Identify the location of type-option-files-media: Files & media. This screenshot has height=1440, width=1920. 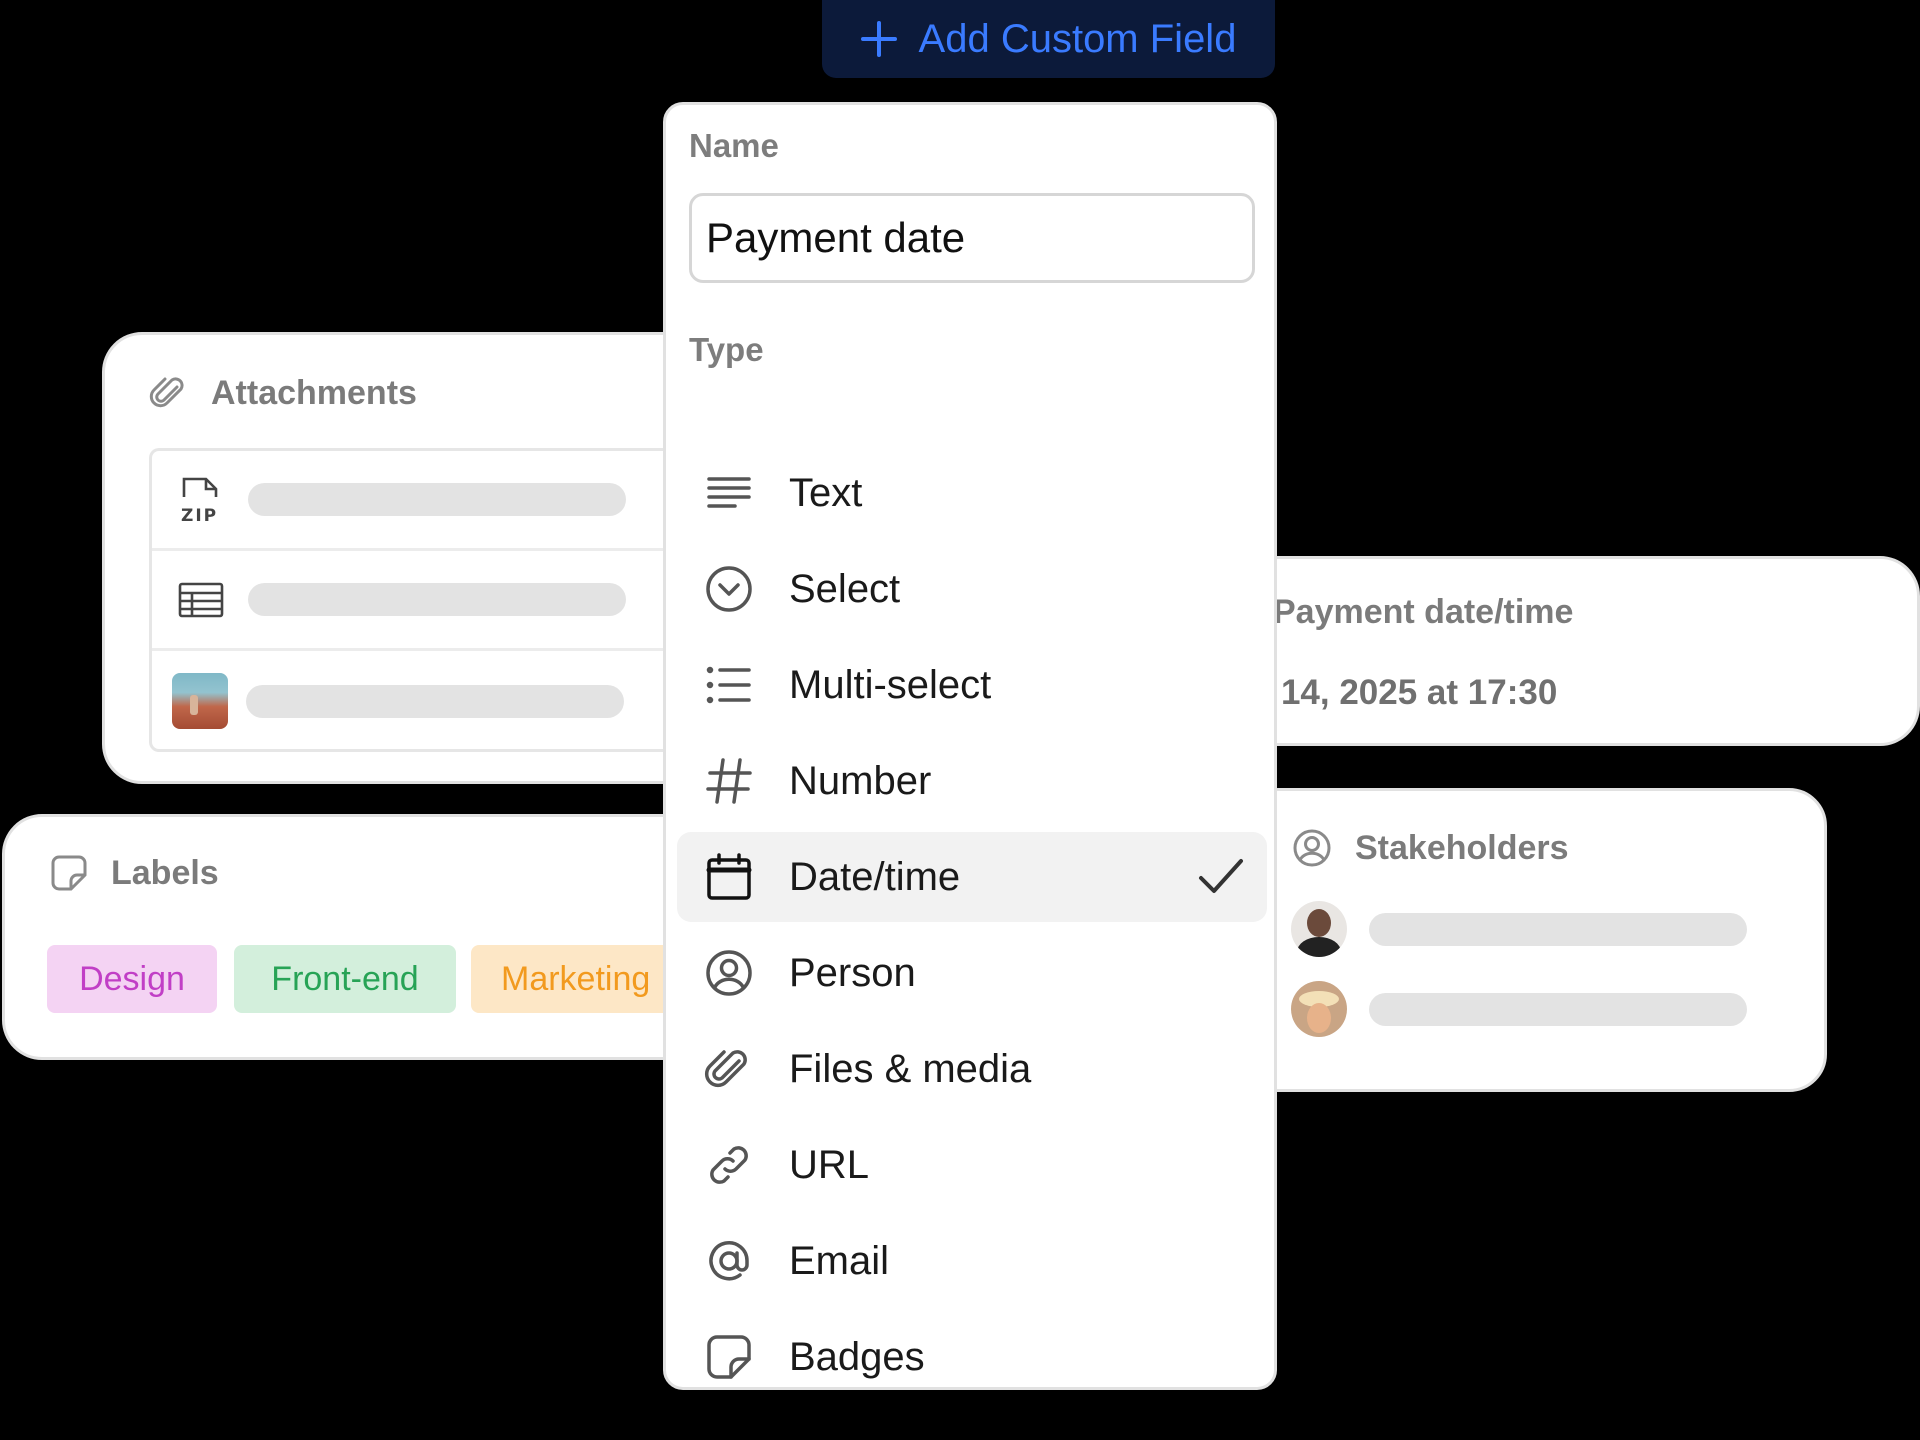
(972, 1069).